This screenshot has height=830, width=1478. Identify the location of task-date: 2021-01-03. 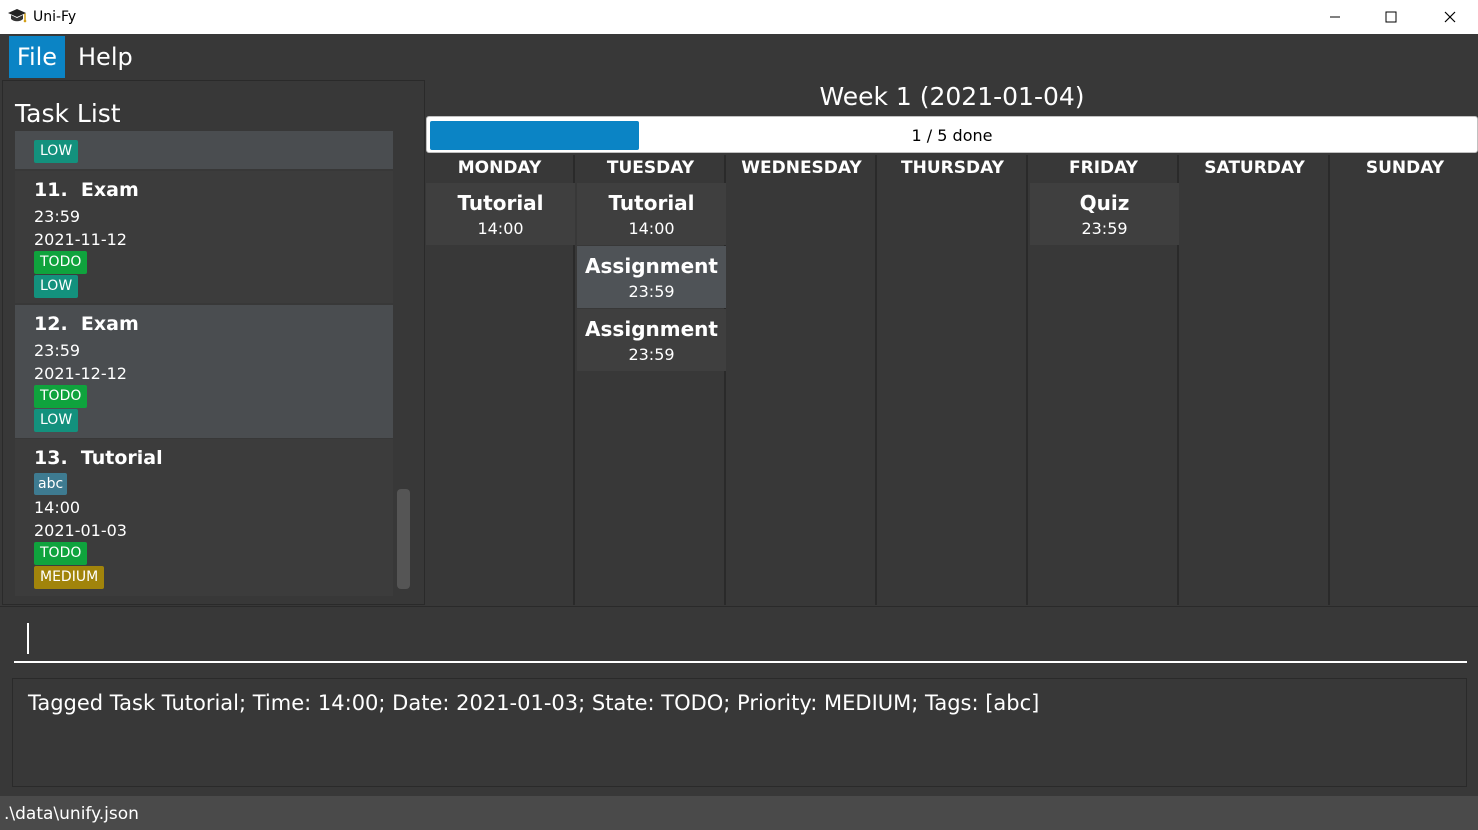
(80, 530).